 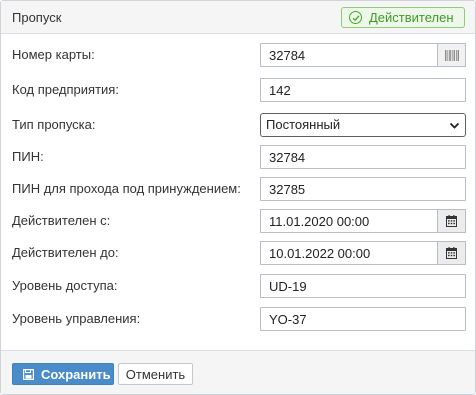 I want to click on cancel-button: Отменить, so click(x=155, y=374).